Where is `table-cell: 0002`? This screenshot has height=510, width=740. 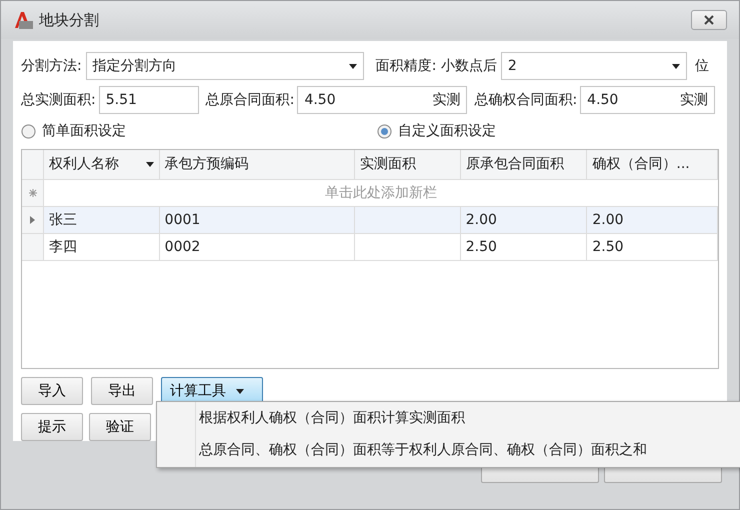
table-cell: 0002 is located at coordinates (258, 247).